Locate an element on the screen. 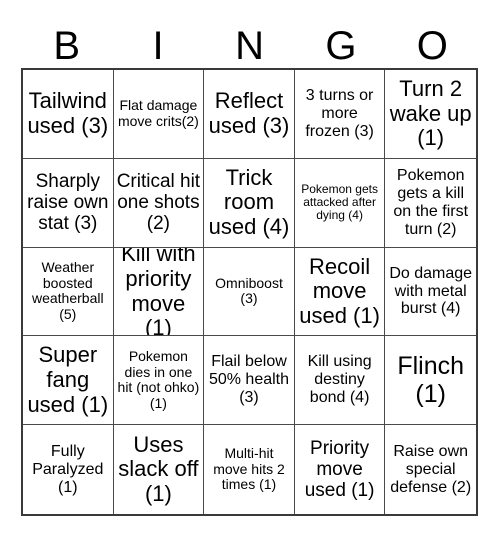  bingo-cell-r1c3: Reflect used (3) is located at coordinates (249, 114).